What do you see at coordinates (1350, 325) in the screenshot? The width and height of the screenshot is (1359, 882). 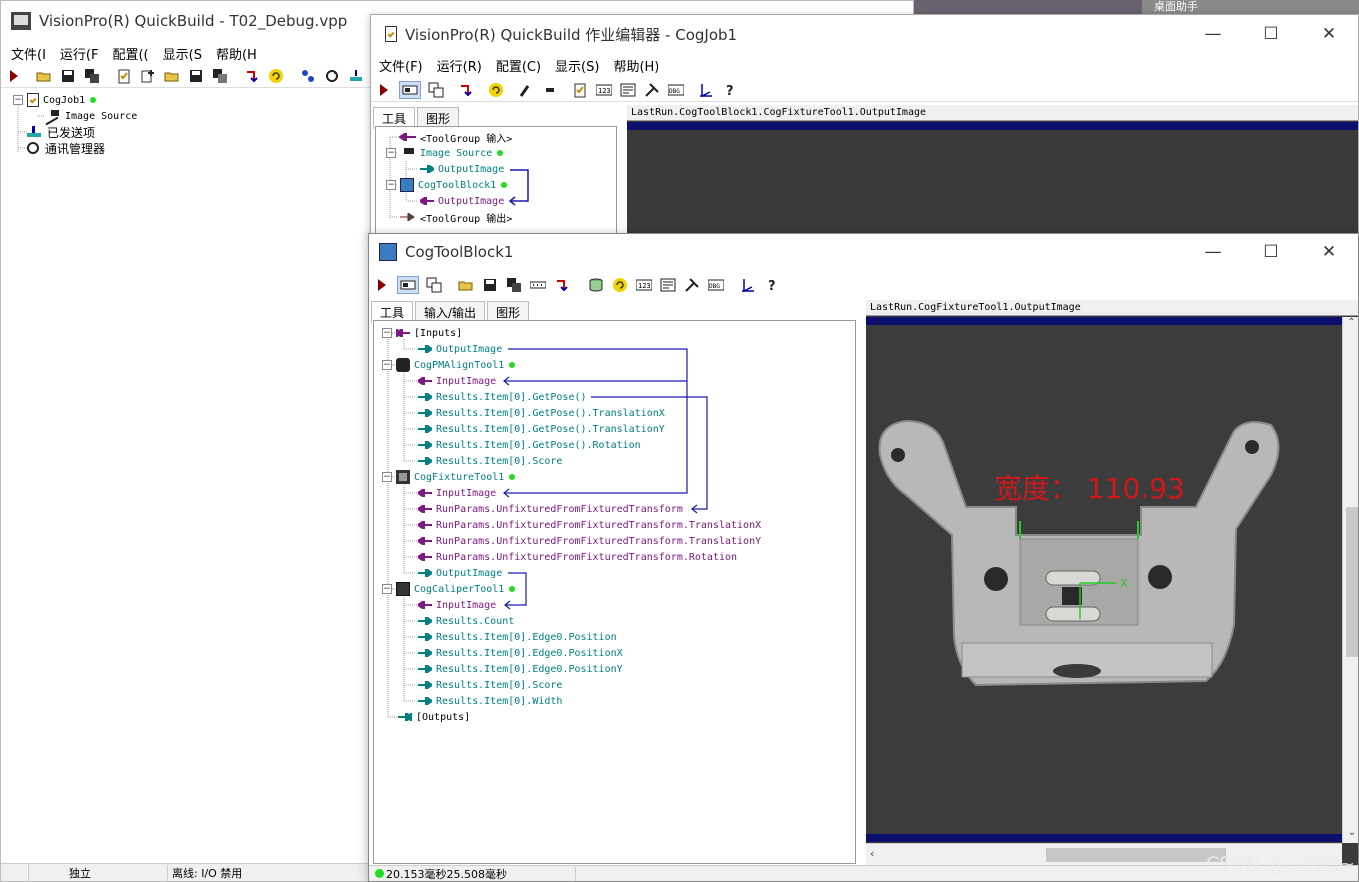 I see `scroll-up-icon: ⌃` at bounding box center [1350, 325].